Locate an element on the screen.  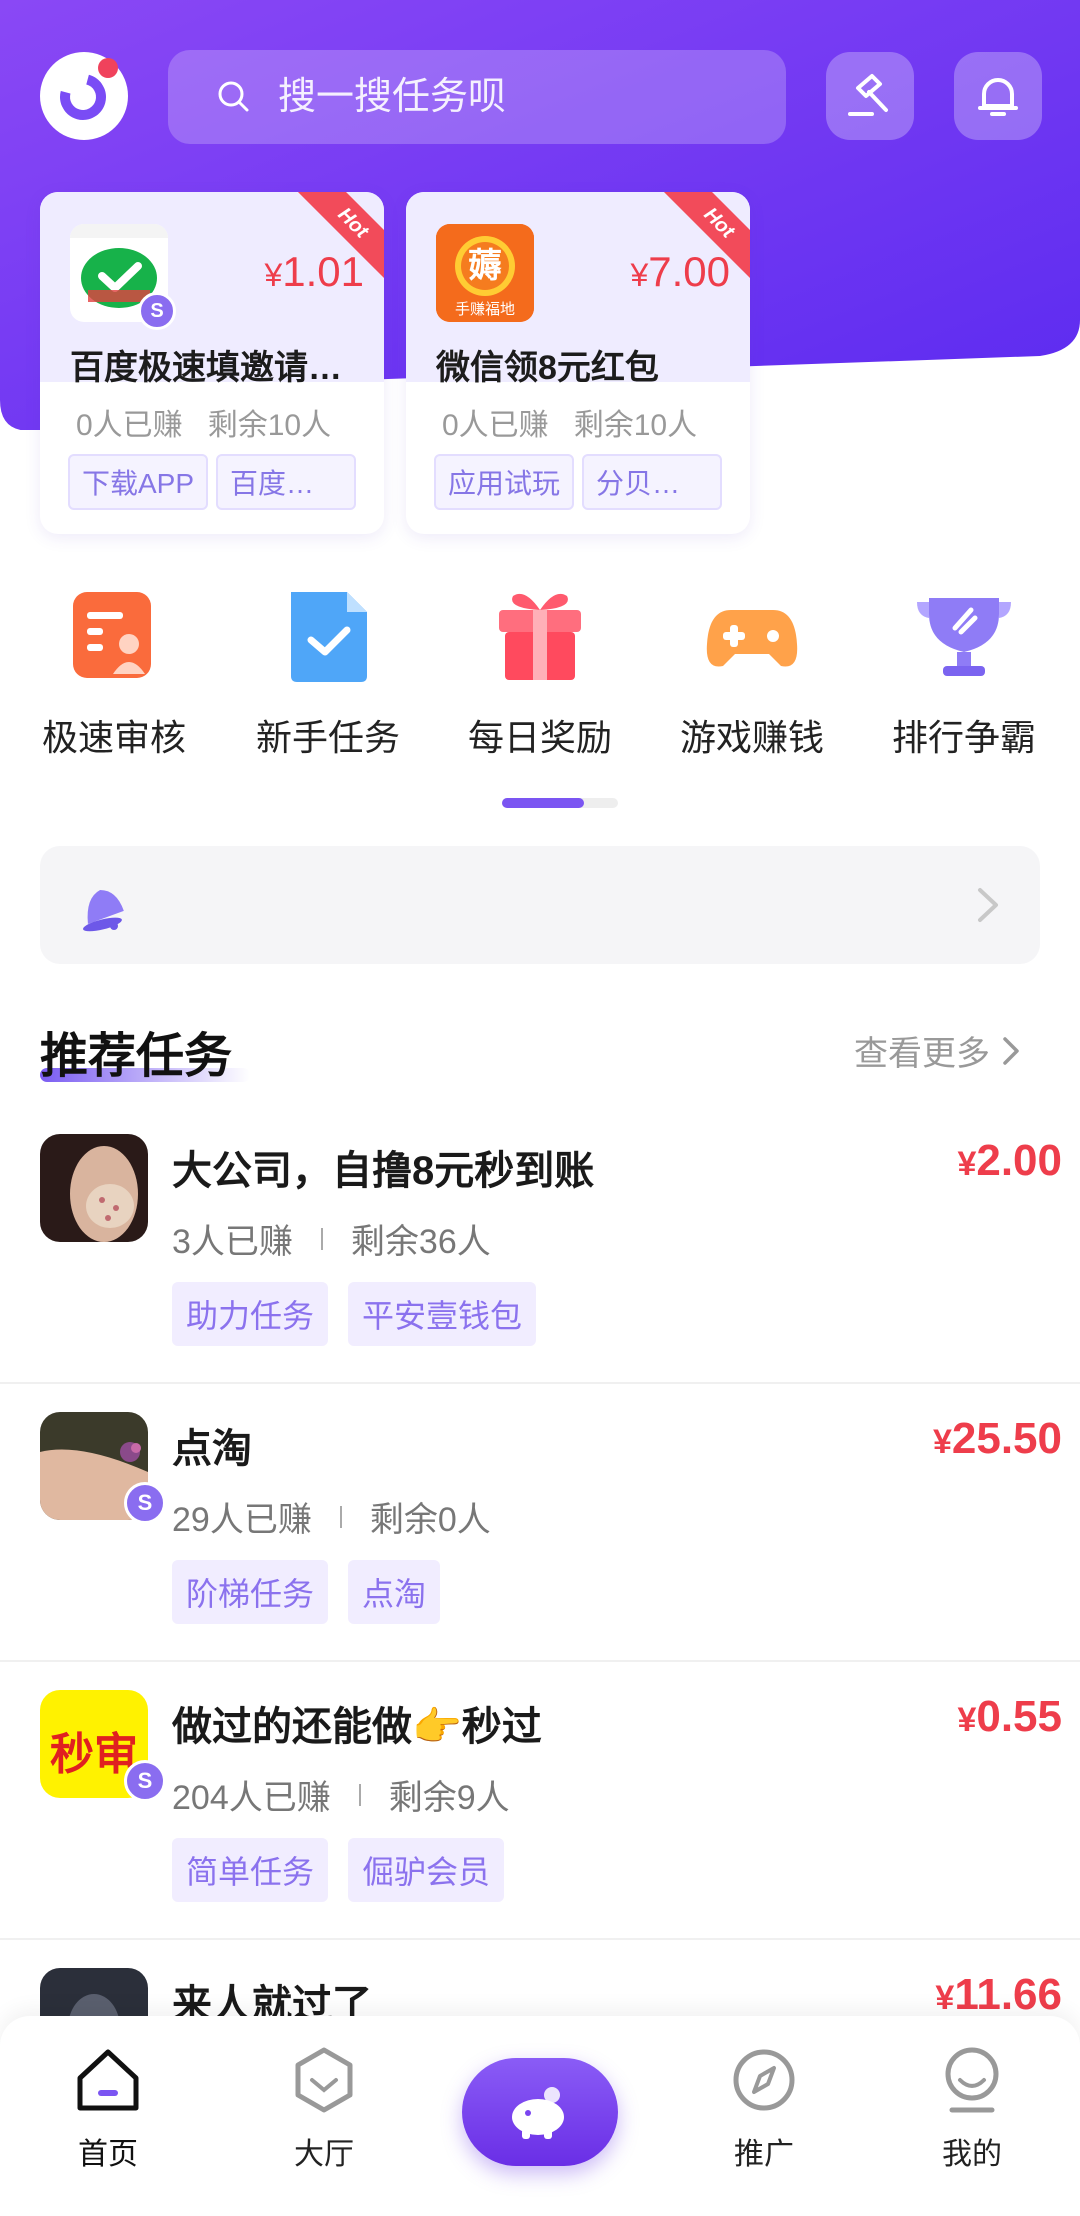
tab-label: 首页 is located at coordinates (108, 2154).